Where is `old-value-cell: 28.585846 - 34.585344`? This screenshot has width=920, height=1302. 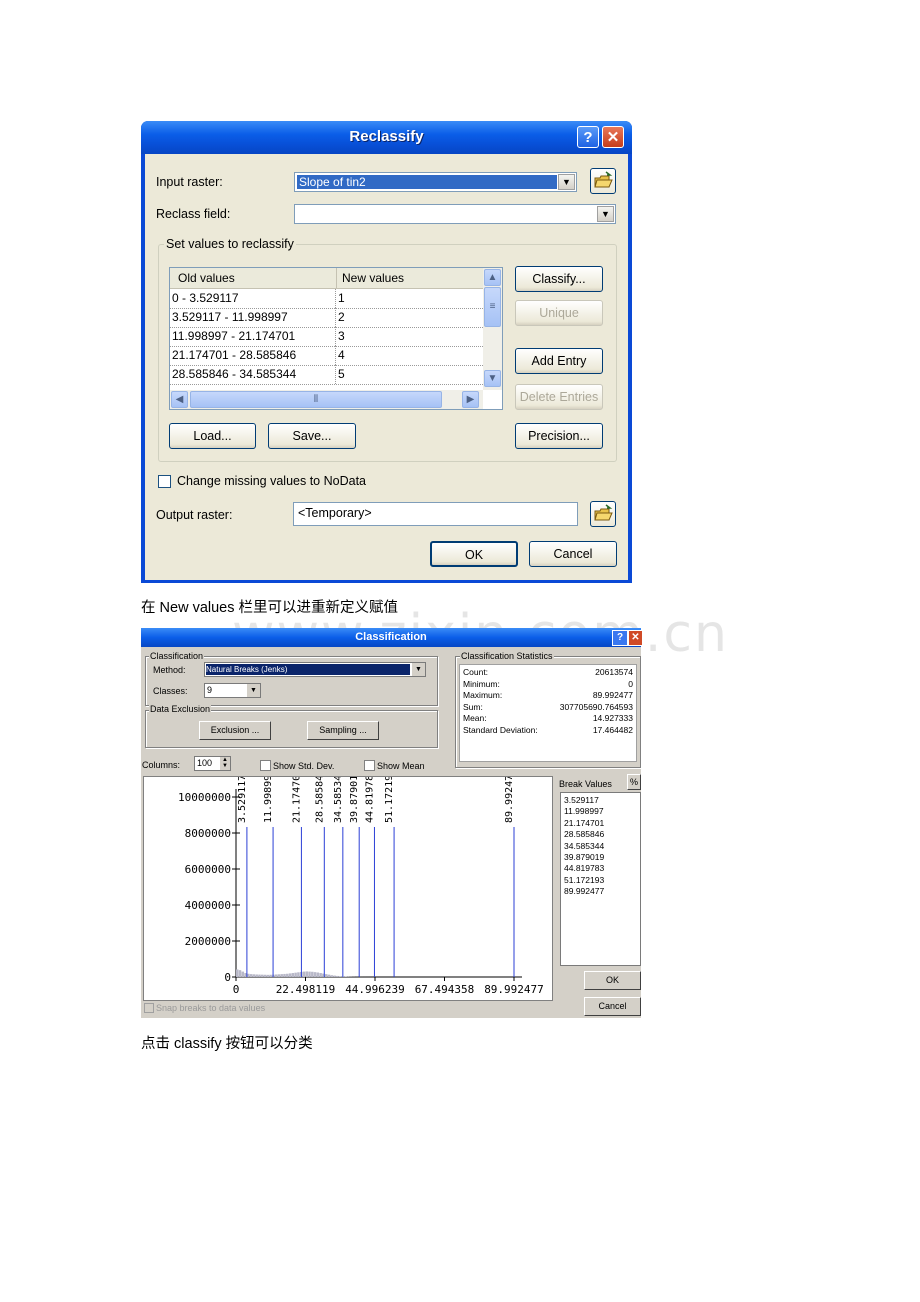
old-value-cell: 28.585846 - 34.585344 is located at coordinates (234, 374).